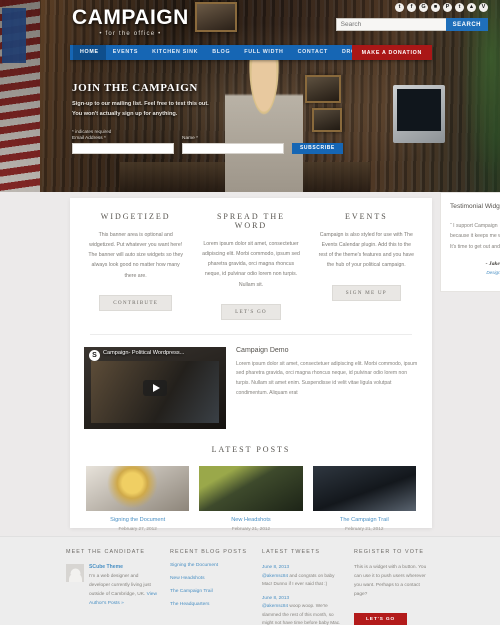 The height and width of the screenshot is (625, 500). I want to click on nav-item-blog: BLOG, so click(221, 52).